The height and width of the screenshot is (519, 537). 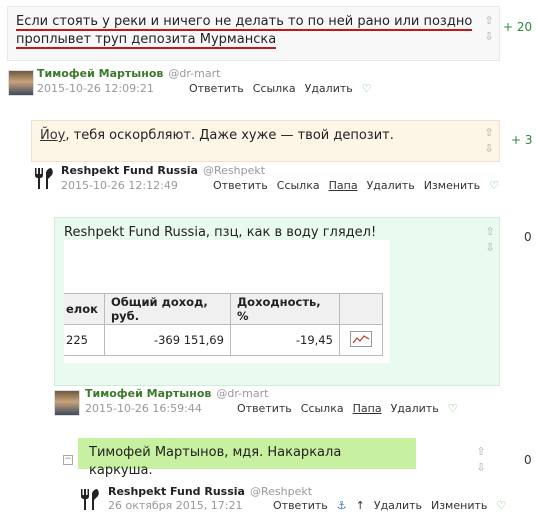 I want to click on comment-2-author: Reshpekt Fund Russia @Reshpekt, so click(x=163, y=170).